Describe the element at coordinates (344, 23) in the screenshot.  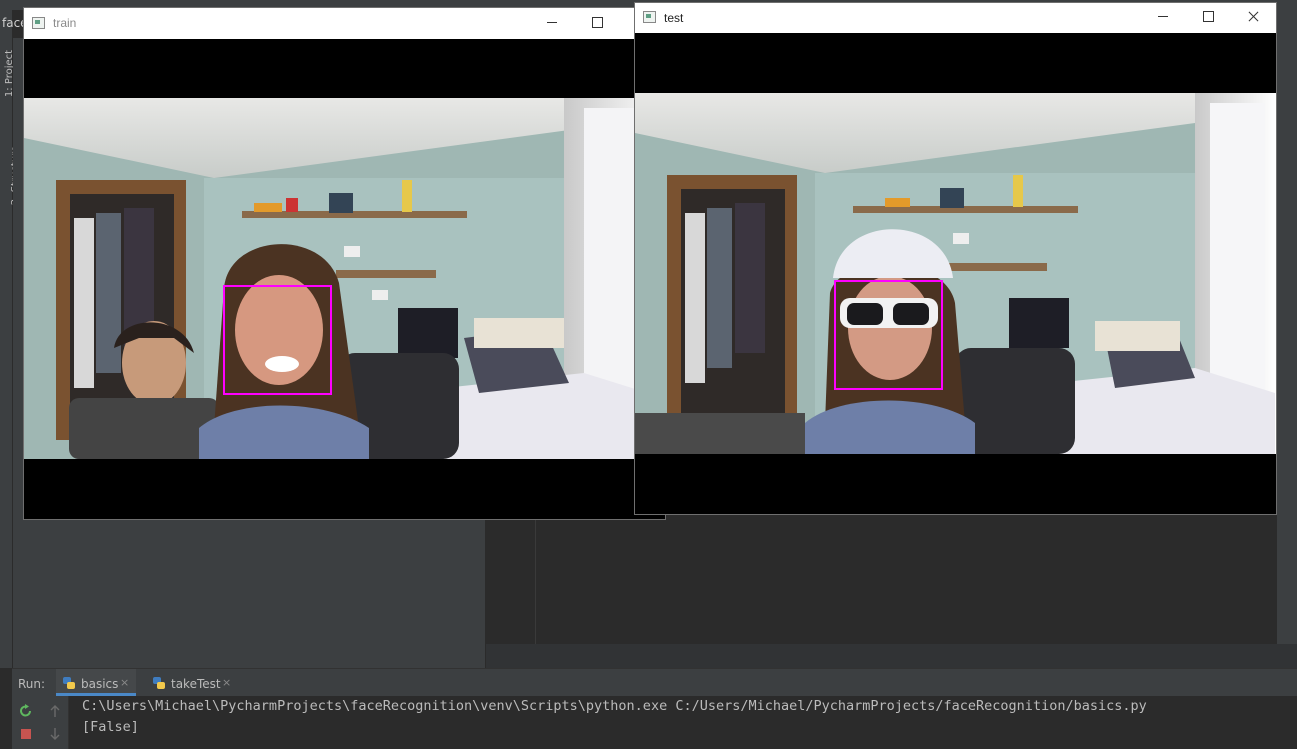
I see `train-titlebar: train` at that location.